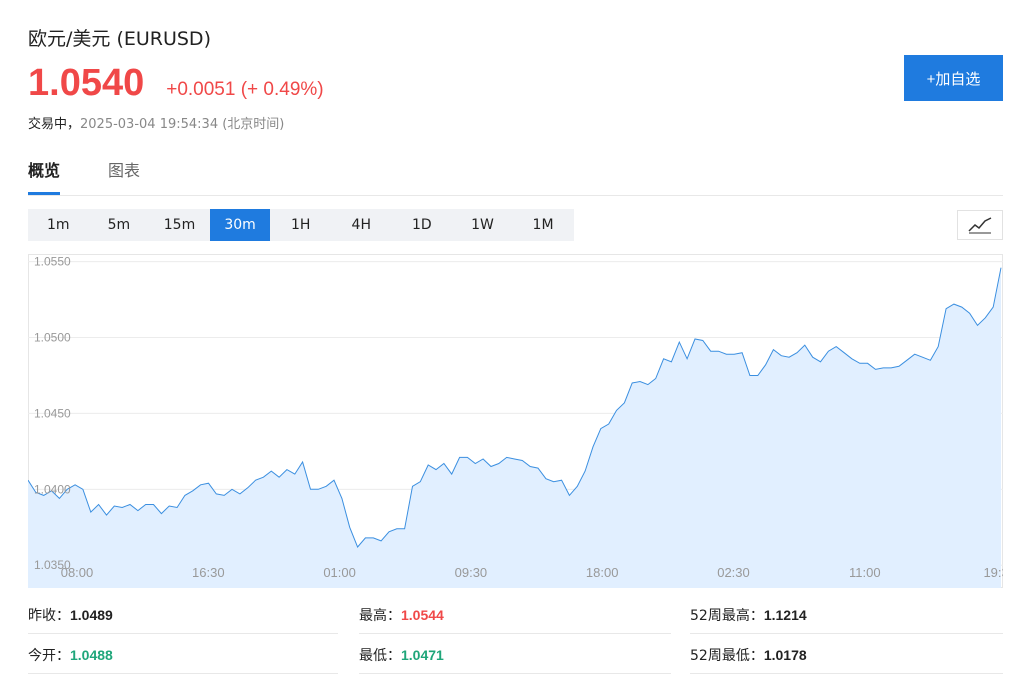 Image resolution: width=1024 pixels, height=683 pixels. Describe the element at coordinates (733, 572) in the screenshot. I see `x-tick-label: 02:30` at that location.